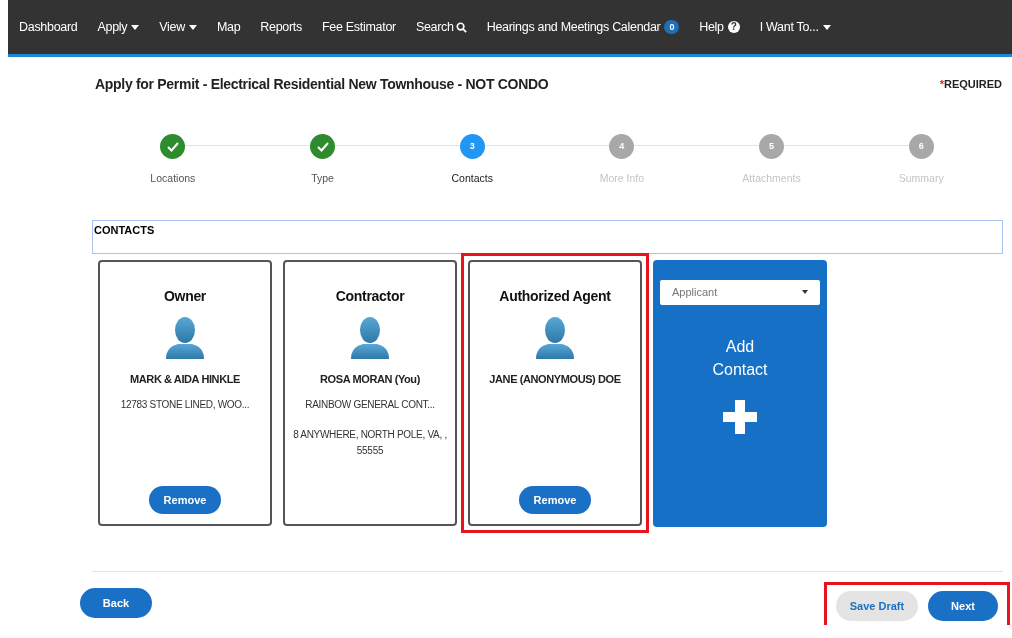 This screenshot has width=1012, height=638. I want to click on nav-link: Reports, so click(281, 27).